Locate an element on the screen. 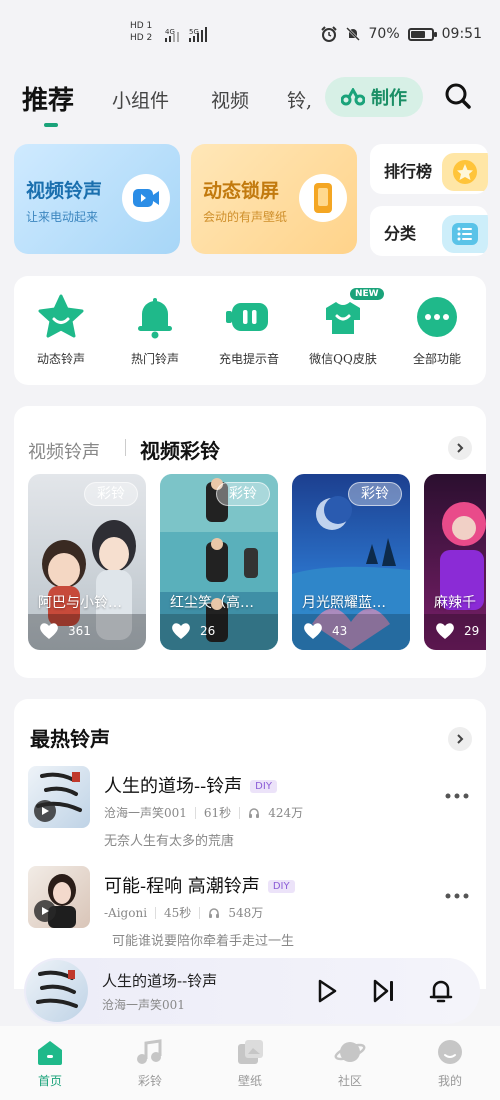 The image size is (500, 1100). video-card: 彩铃 阿巴与小铃… 361 is located at coordinates (87, 562).